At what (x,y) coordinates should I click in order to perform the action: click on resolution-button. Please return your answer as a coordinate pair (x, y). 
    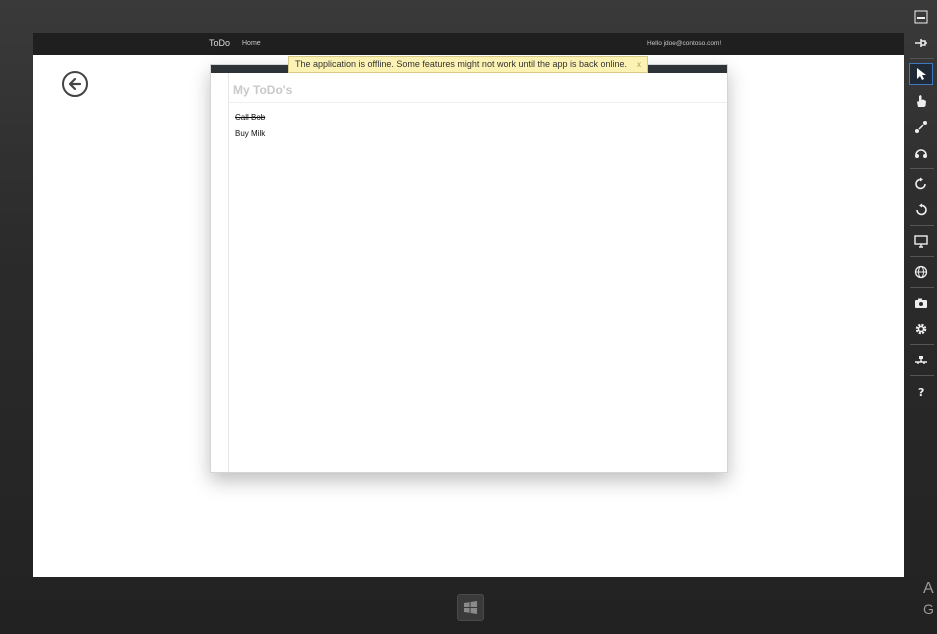
    Looking at the image, I should click on (921, 241).